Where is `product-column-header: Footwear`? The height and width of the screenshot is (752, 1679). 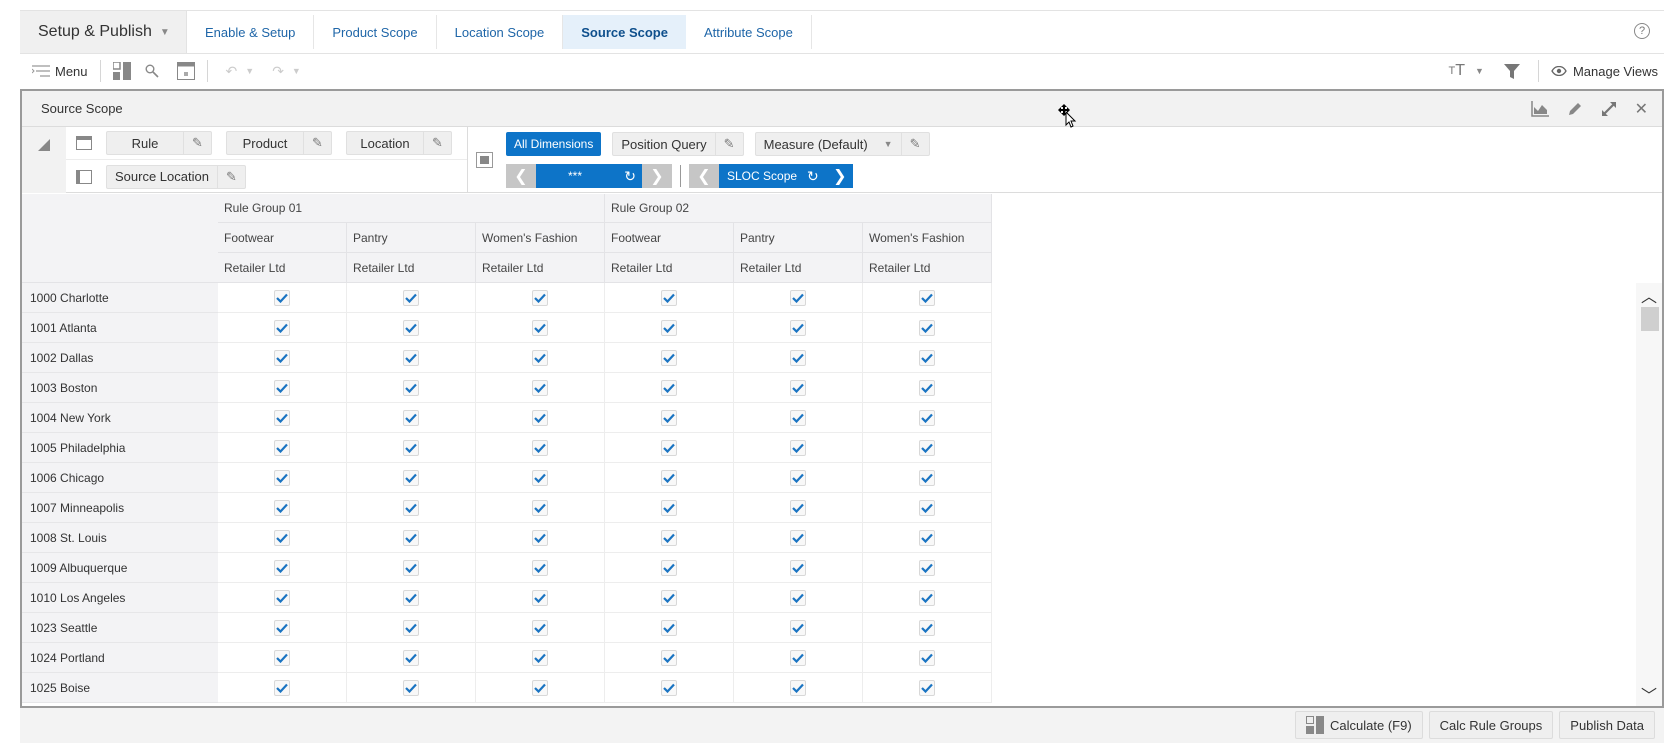
product-column-header: Footwear is located at coordinates (669, 238).